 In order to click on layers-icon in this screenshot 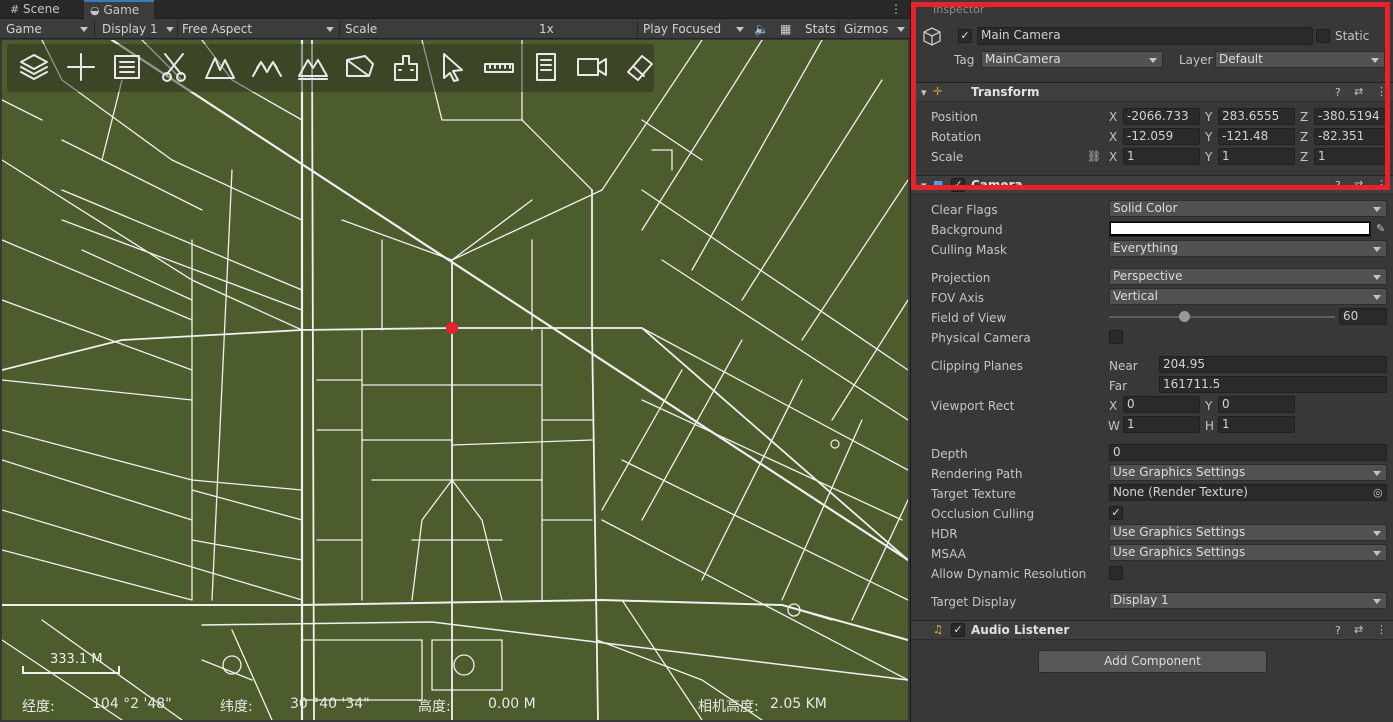, I will do `click(34, 67)`.